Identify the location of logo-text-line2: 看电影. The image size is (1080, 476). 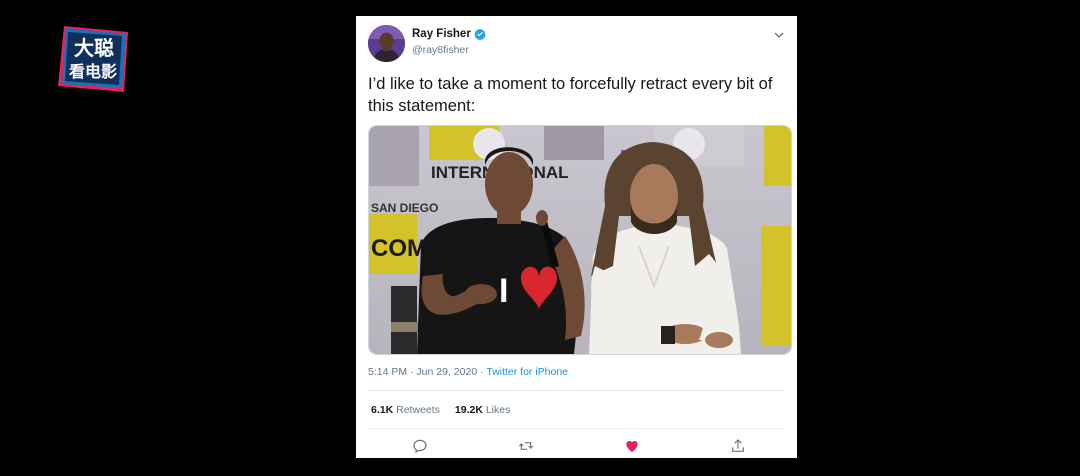
(92, 71).